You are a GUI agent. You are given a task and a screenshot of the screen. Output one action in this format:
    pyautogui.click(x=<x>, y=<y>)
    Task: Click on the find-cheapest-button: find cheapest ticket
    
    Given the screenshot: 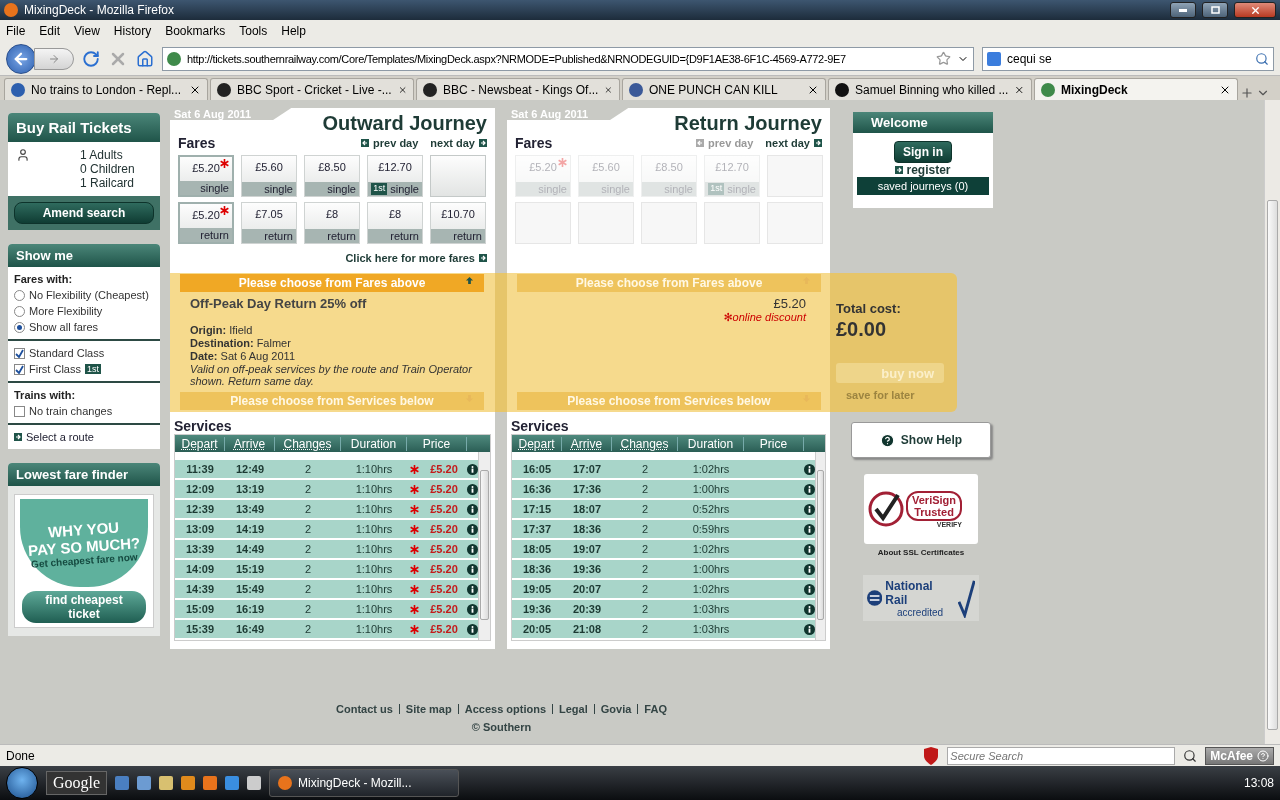 What is the action you would take?
    pyautogui.click(x=84, y=607)
    